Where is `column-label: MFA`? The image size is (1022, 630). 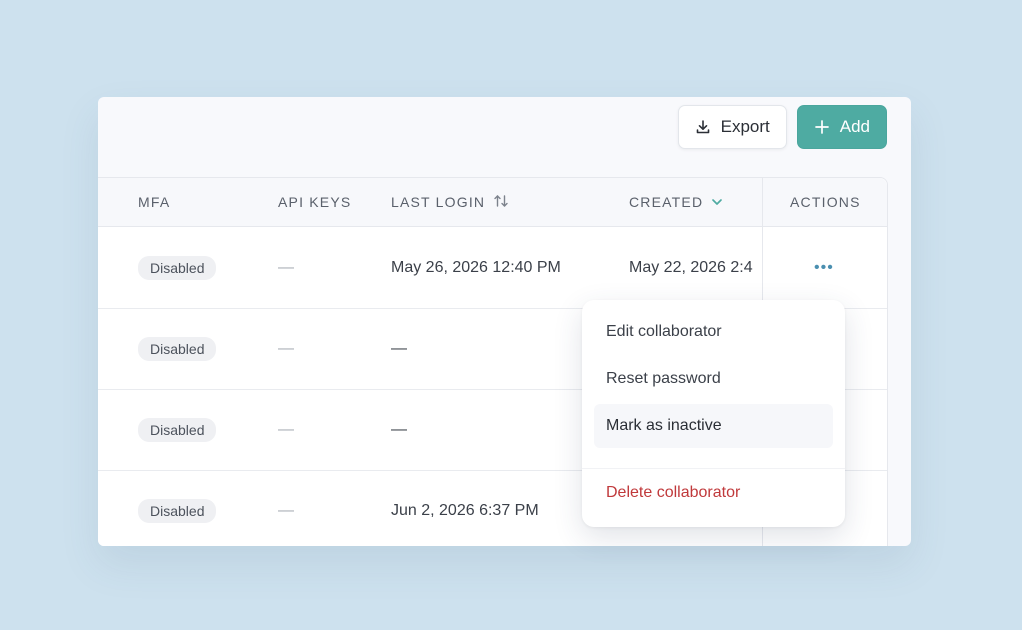
column-label: MFA is located at coordinates (154, 202).